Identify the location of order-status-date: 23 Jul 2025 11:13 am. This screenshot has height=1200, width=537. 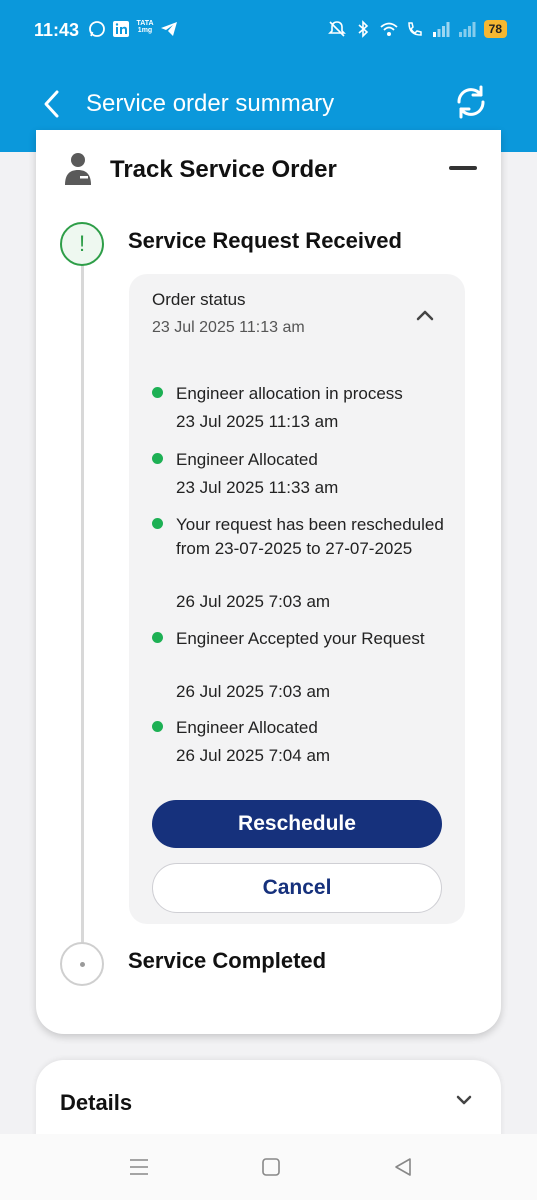
(228, 327).